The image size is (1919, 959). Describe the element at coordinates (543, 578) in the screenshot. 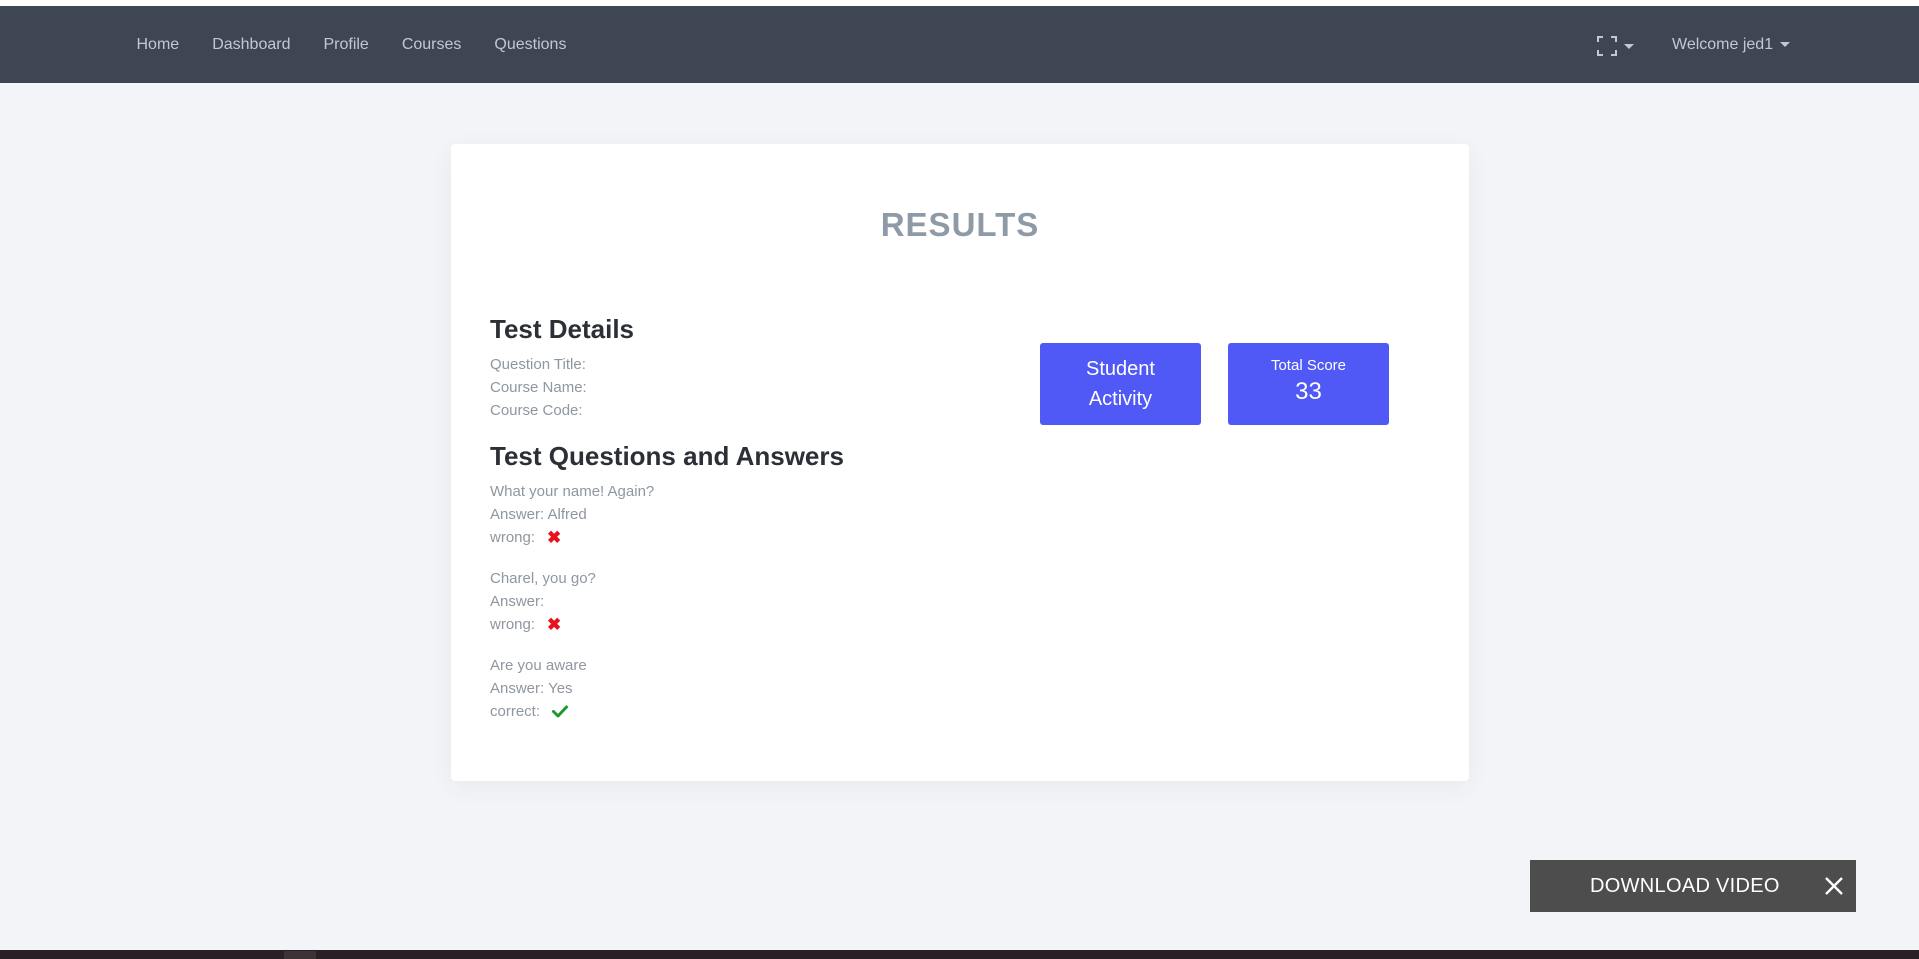

I see `question-text: Charel, you go?` at that location.